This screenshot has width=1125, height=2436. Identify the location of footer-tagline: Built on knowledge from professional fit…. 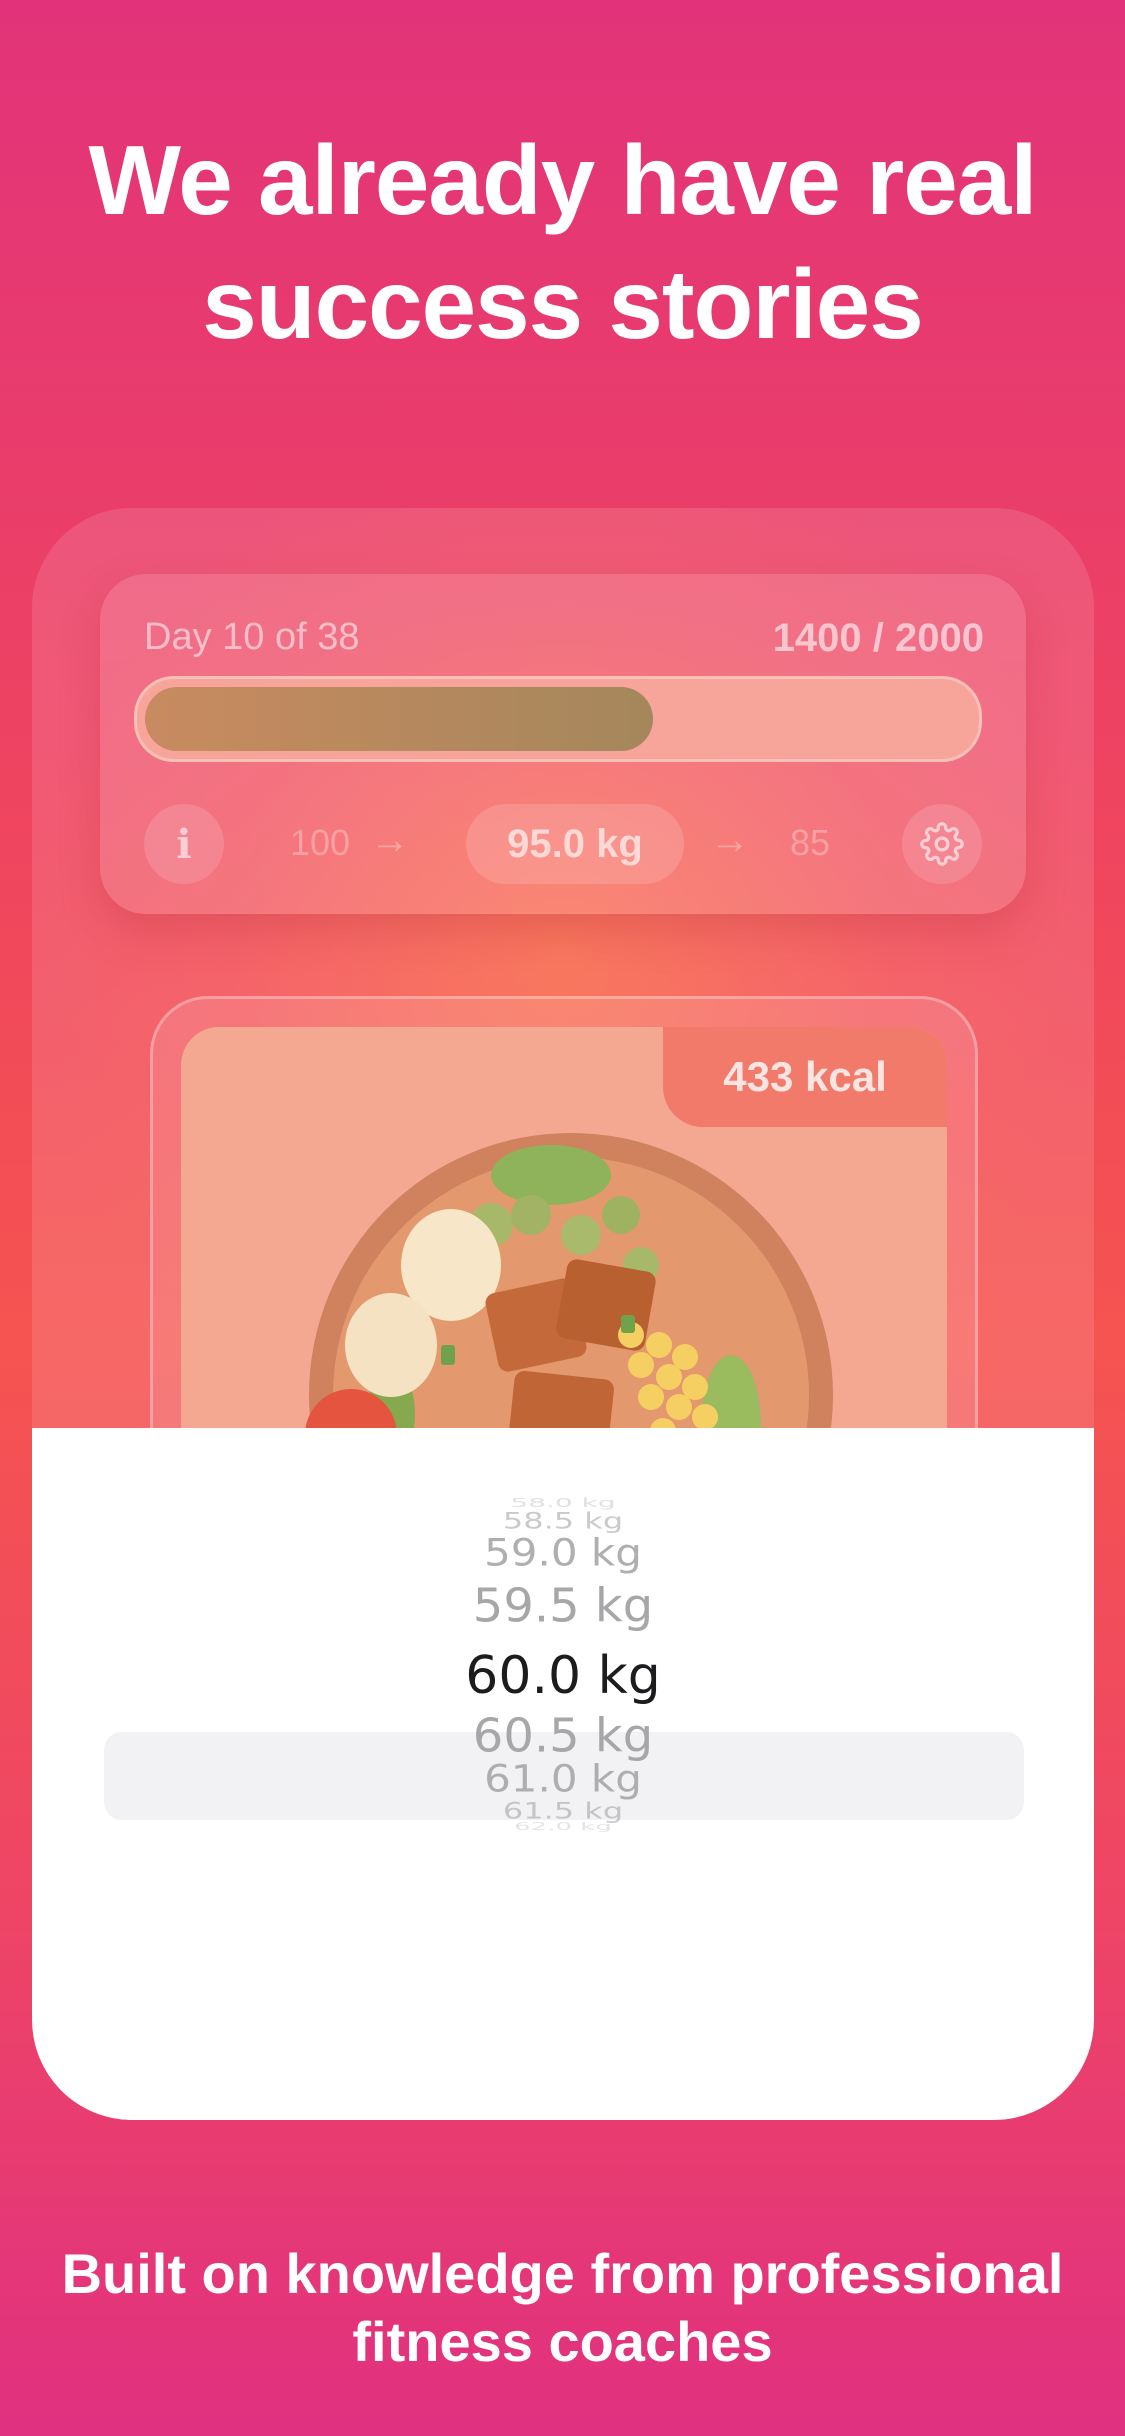
(562, 2307).